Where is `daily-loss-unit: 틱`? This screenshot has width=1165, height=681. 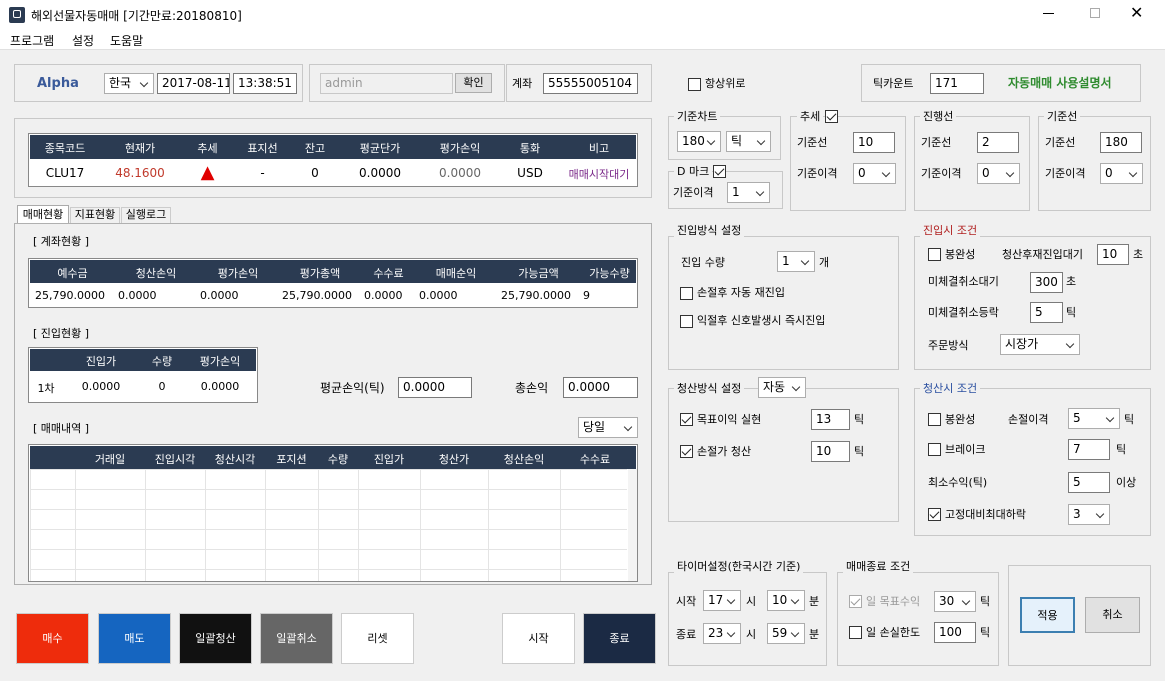 daily-loss-unit: 틱 is located at coordinates (985, 632).